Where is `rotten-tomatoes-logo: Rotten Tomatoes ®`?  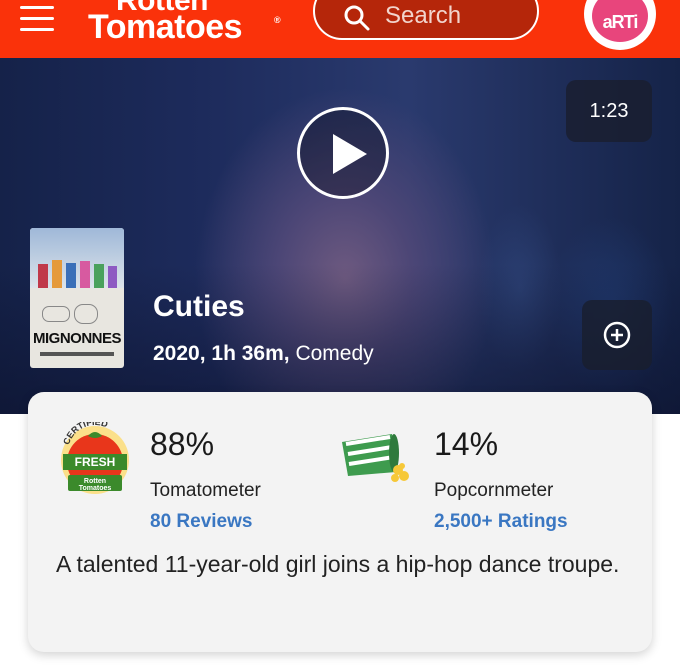 rotten-tomatoes-logo: Rotten Tomatoes ® is located at coordinates (184, 23).